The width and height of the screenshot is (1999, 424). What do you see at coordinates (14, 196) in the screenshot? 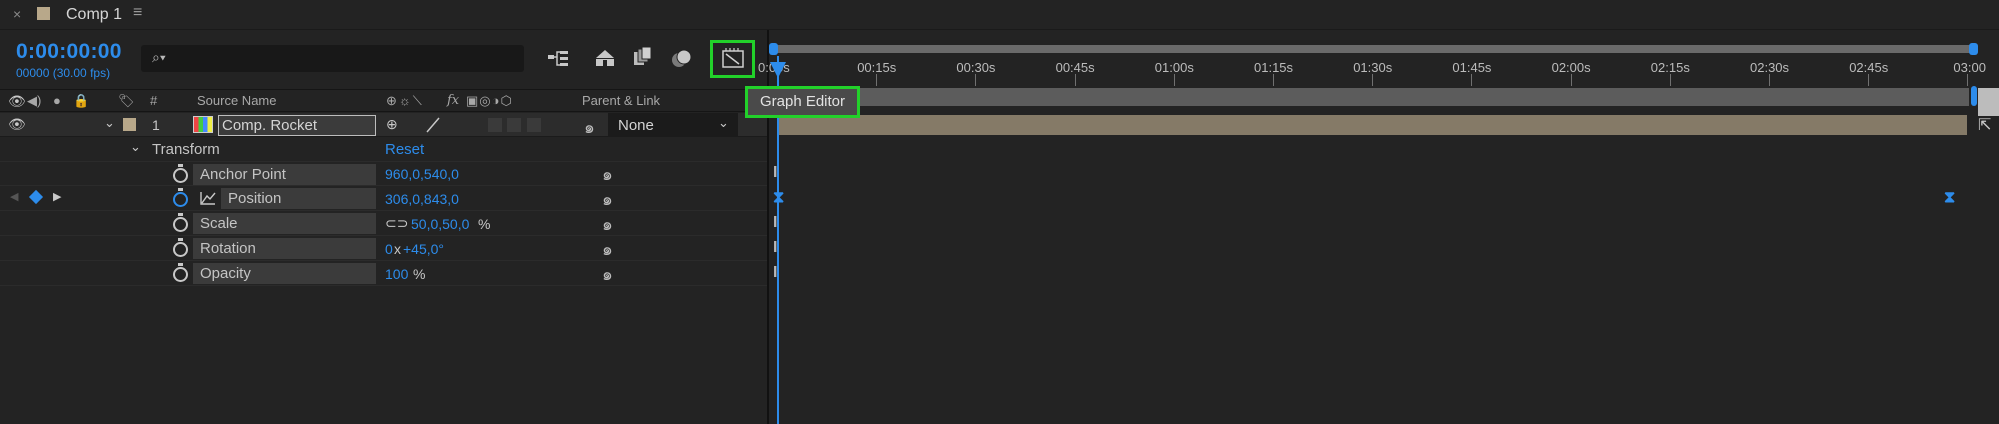
I see `previous-keyframe-icon: ◀` at bounding box center [14, 196].